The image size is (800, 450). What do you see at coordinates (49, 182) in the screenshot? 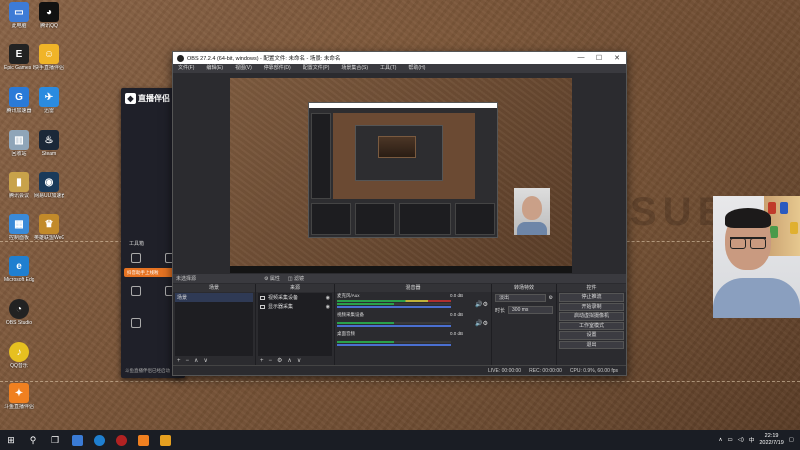
I see `uu-icon: ◉` at bounding box center [49, 182].